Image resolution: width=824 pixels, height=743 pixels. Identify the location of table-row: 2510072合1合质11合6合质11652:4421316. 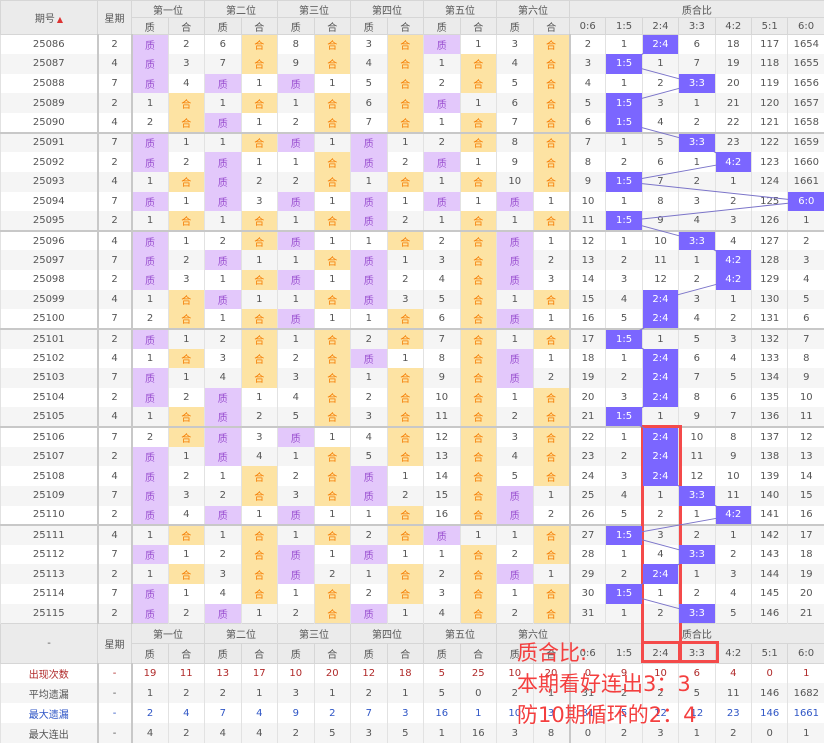
(412, 319).